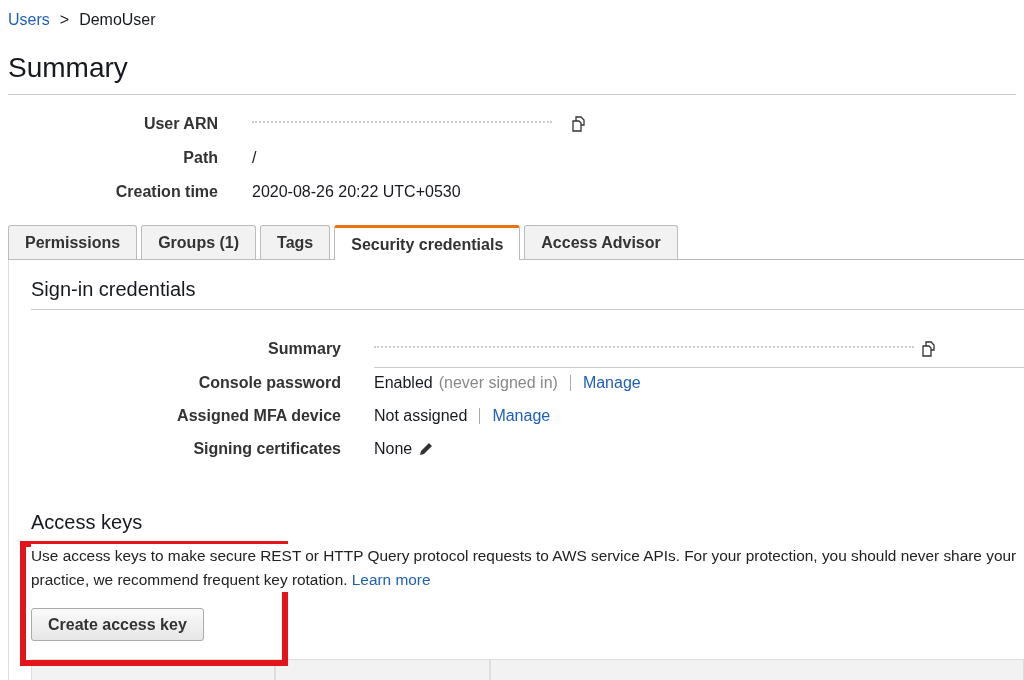  Describe the element at coordinates (498, 383) in the screenshot. I see `status-note: (never signed in)` at that location.